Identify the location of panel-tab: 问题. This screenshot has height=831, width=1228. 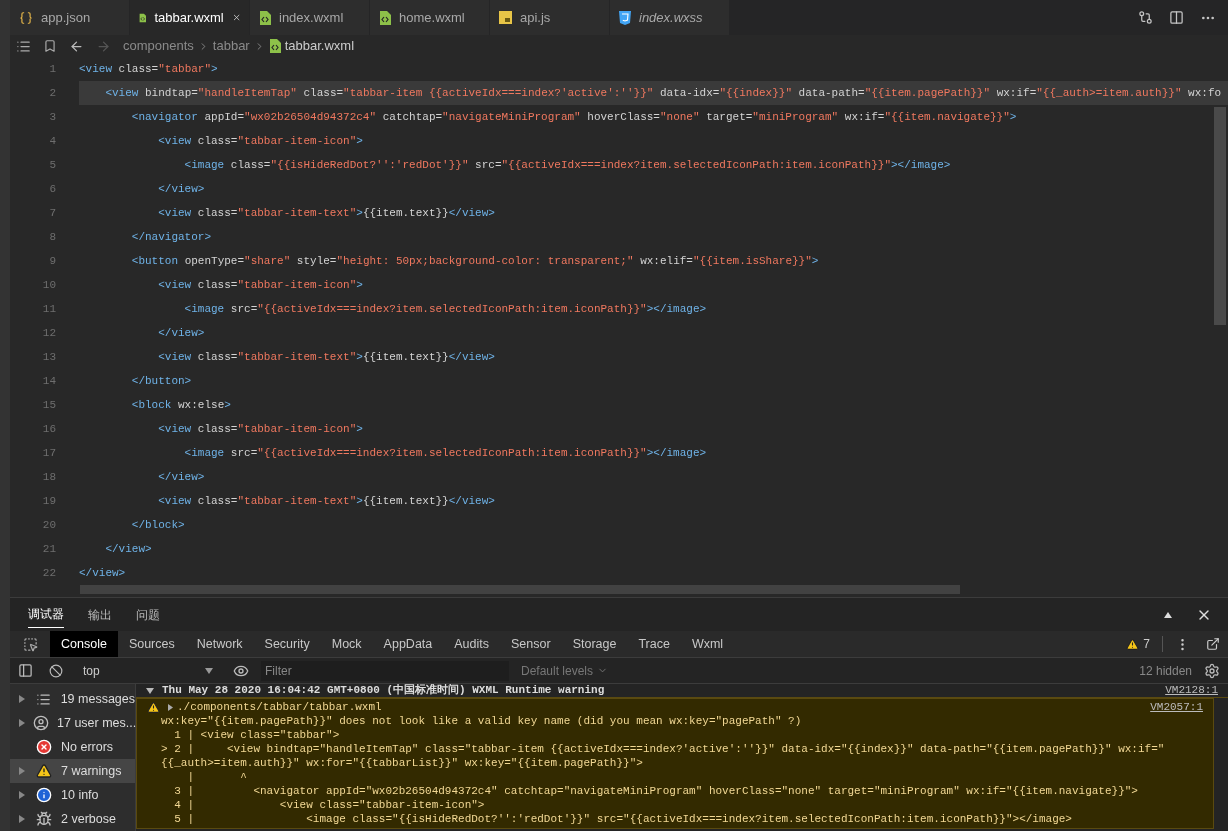
(148, 614).